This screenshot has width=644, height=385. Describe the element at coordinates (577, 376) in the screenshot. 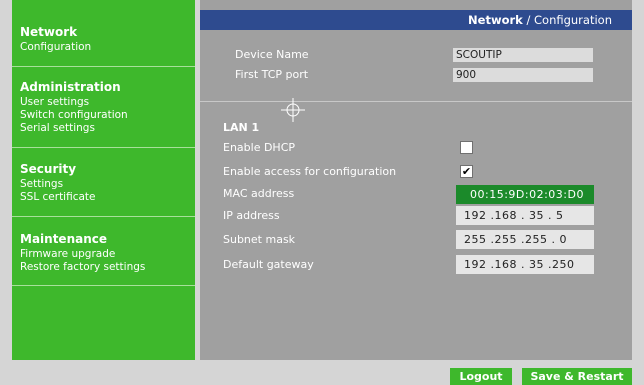

I see `save-restart-button: Save & Restart` at that location.